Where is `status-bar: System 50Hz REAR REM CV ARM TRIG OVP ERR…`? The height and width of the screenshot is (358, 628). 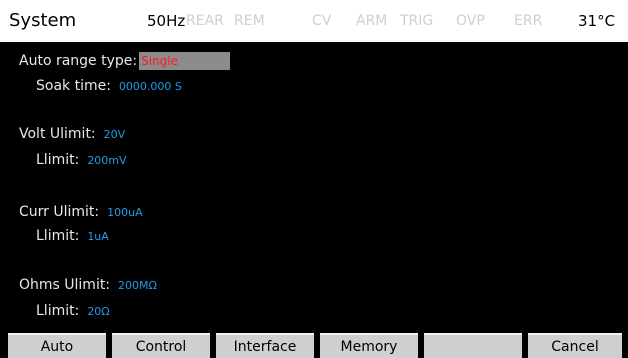 status-bar: System 50Hz REAR REM CV ARM TRIG OVP ERR… is located at coordinates (314, 21).